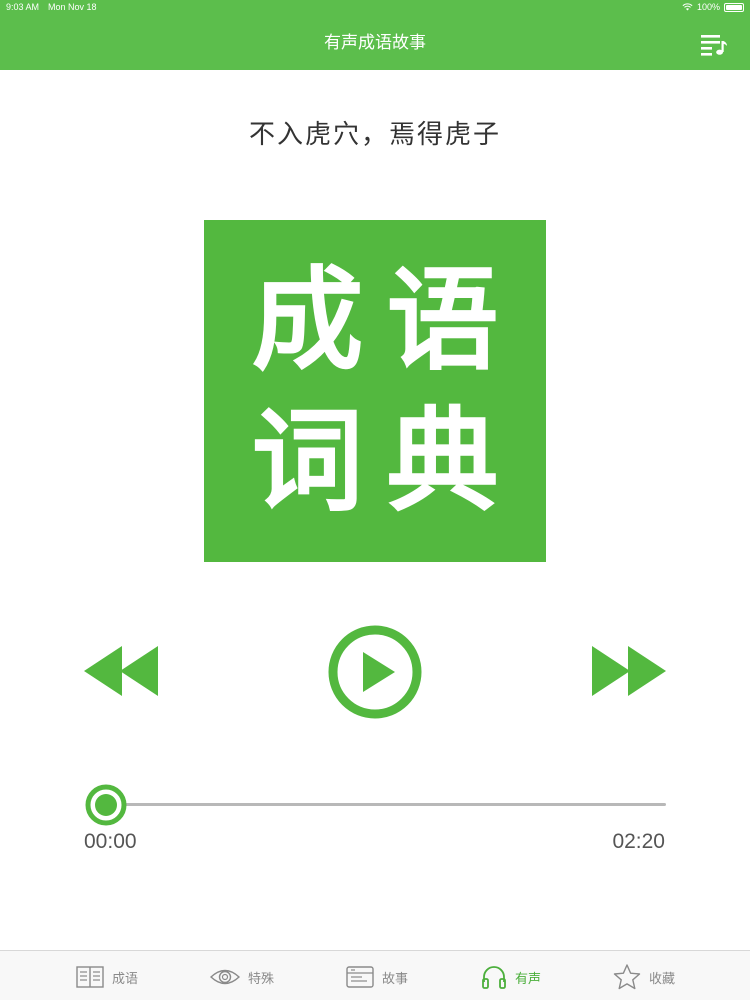 The height and width of the screenshot is (1000, 750). What do you see at coordinates (386, 804) in the screenshot?
I see `progress-track` at bounding box center [386, 804].